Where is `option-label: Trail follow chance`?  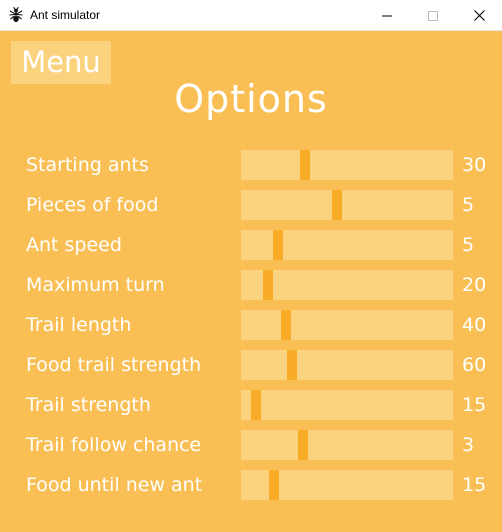 option-label: Trail follow chance is located at coordinates (114, 445).